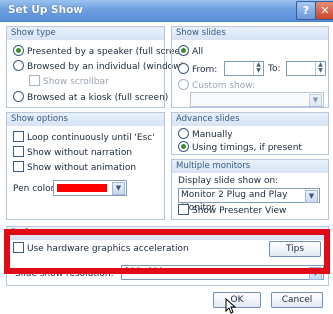  Describe the element at coordinates (82, 188) in the screenshot. I see `pen-color-swatch` at that location.